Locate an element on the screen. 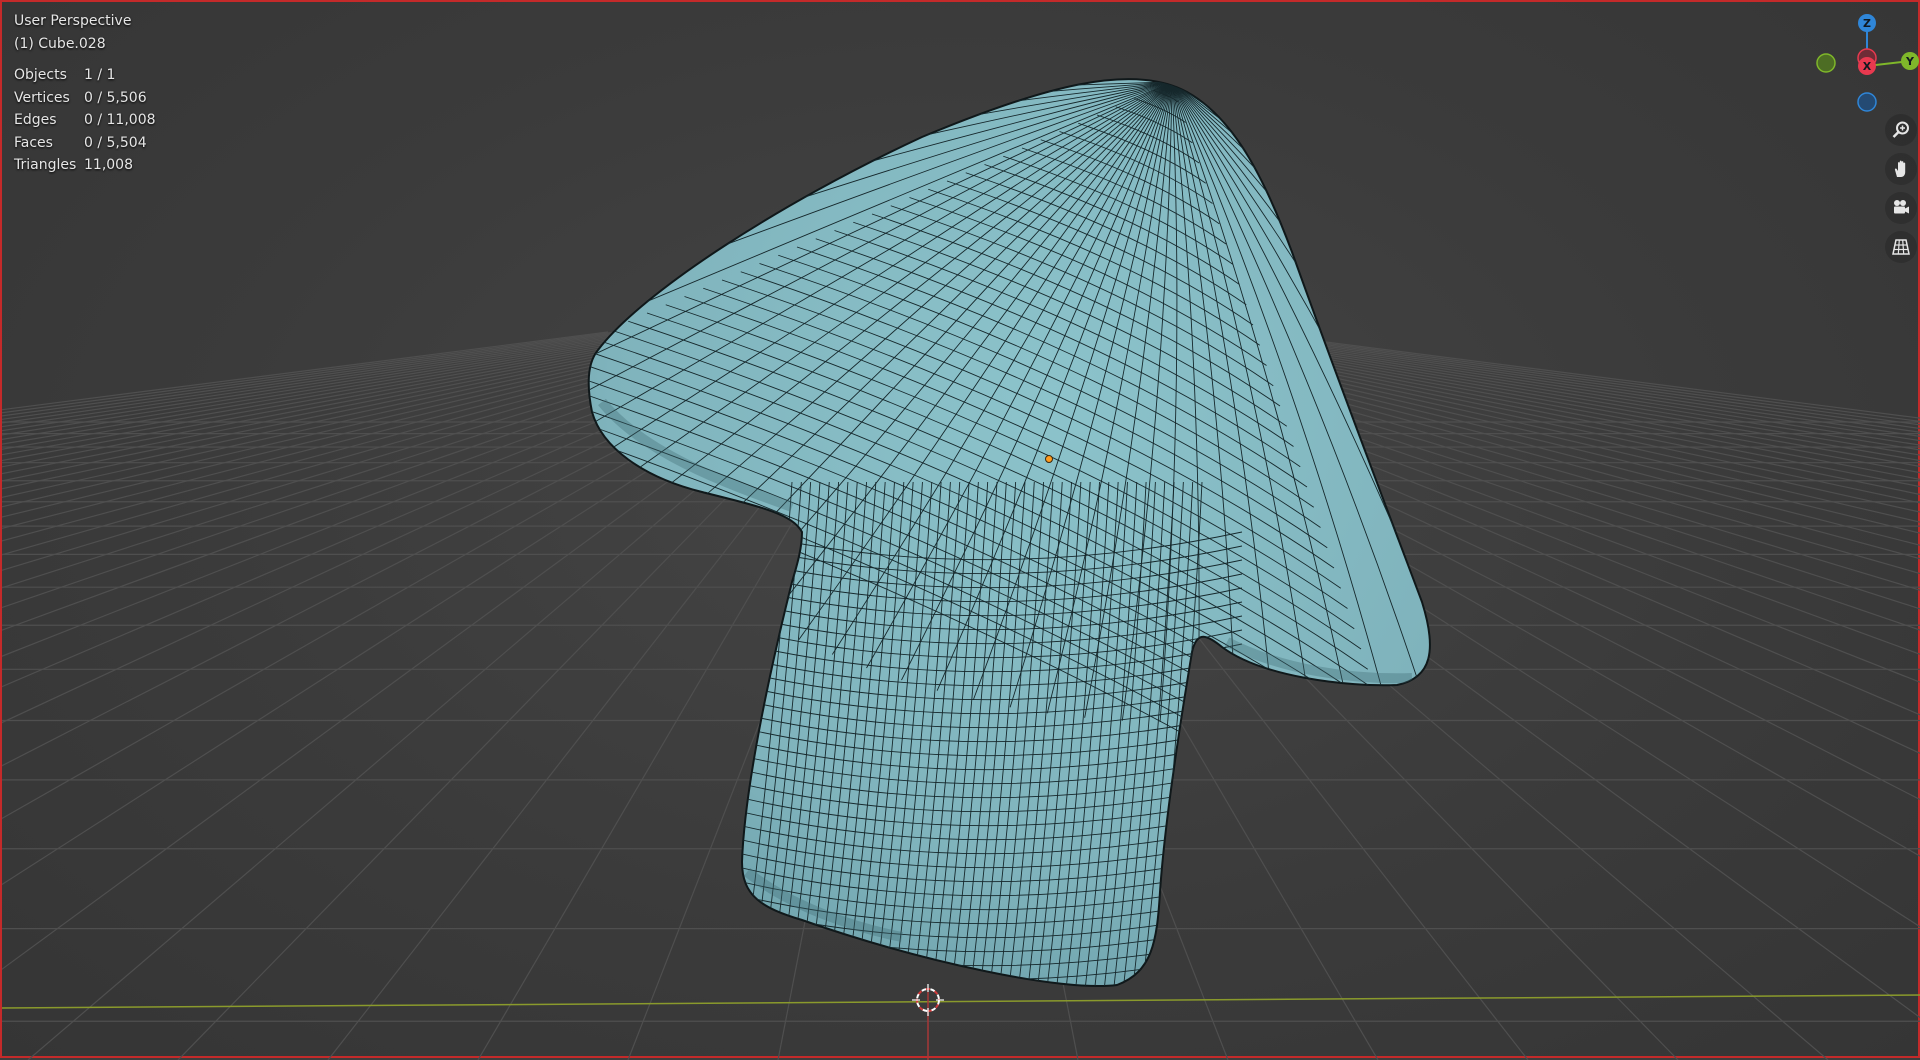 Image resolution: width=1920 pixels, height=1060 pixels. navigation-gizmo: Z Y X is located at coordinates (1866, 63).